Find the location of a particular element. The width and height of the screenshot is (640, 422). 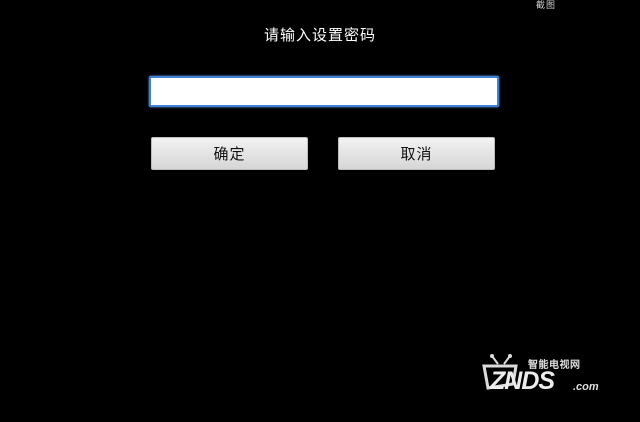

znds-watermark: 智能电视网 ZNDS .com is located at coordinates (546, 374).